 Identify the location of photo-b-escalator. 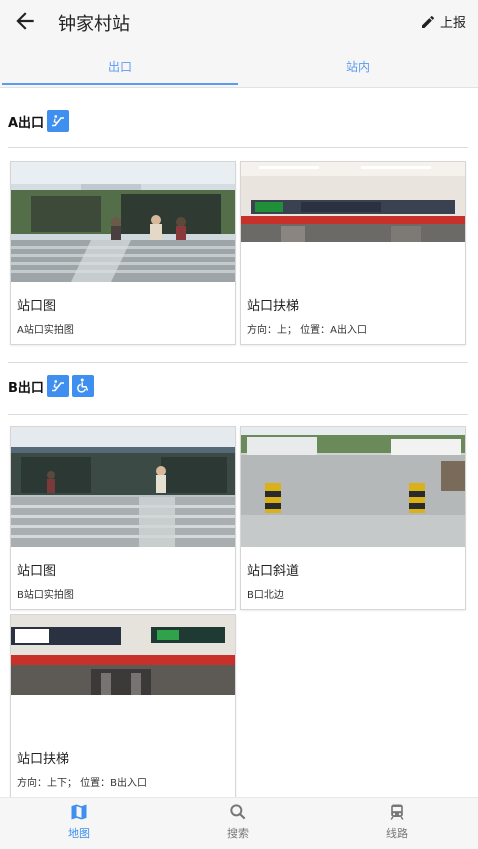
(123, 655).